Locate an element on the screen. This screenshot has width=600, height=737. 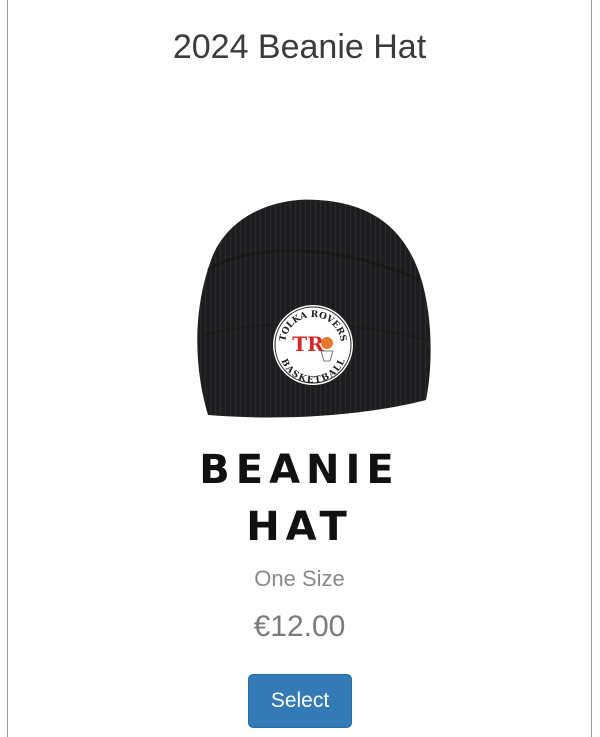
product-price: €12.00 is located at coordinates (299, 626).